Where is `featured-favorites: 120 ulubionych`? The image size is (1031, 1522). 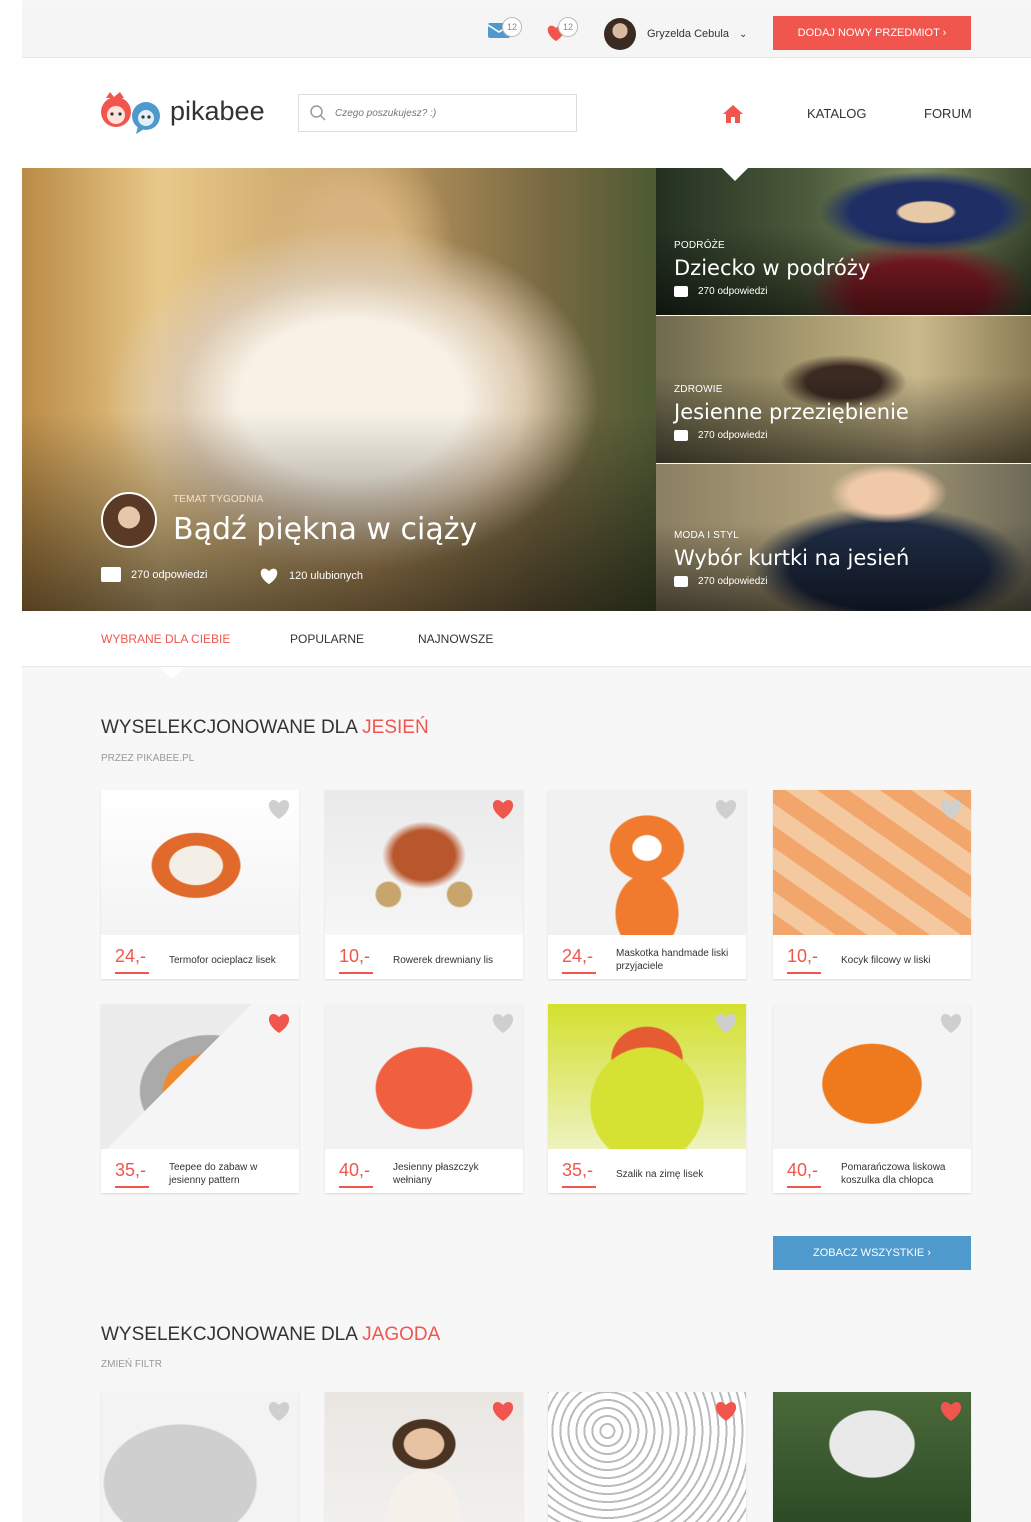
featured-favorites: 120 ulubionych is located at coordinates (326, 576).